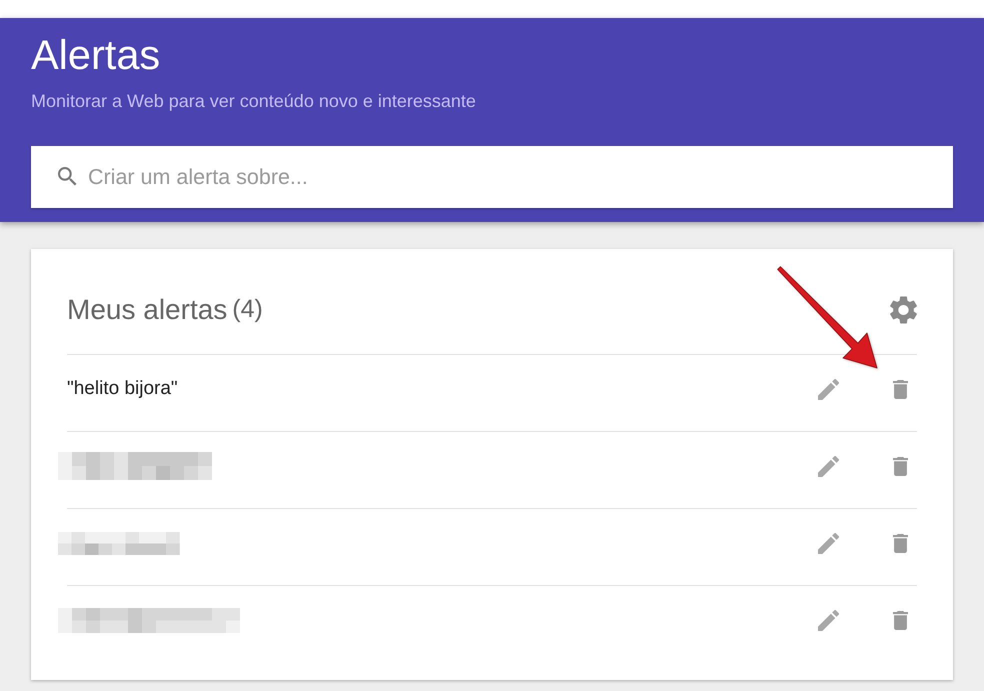  What do you see at coordinates (253, 101) in the screenshot?
I see `page-subtitle: Monitorar a Web para ver conteúdo novo e interessante` at bounding box center [253, 101].